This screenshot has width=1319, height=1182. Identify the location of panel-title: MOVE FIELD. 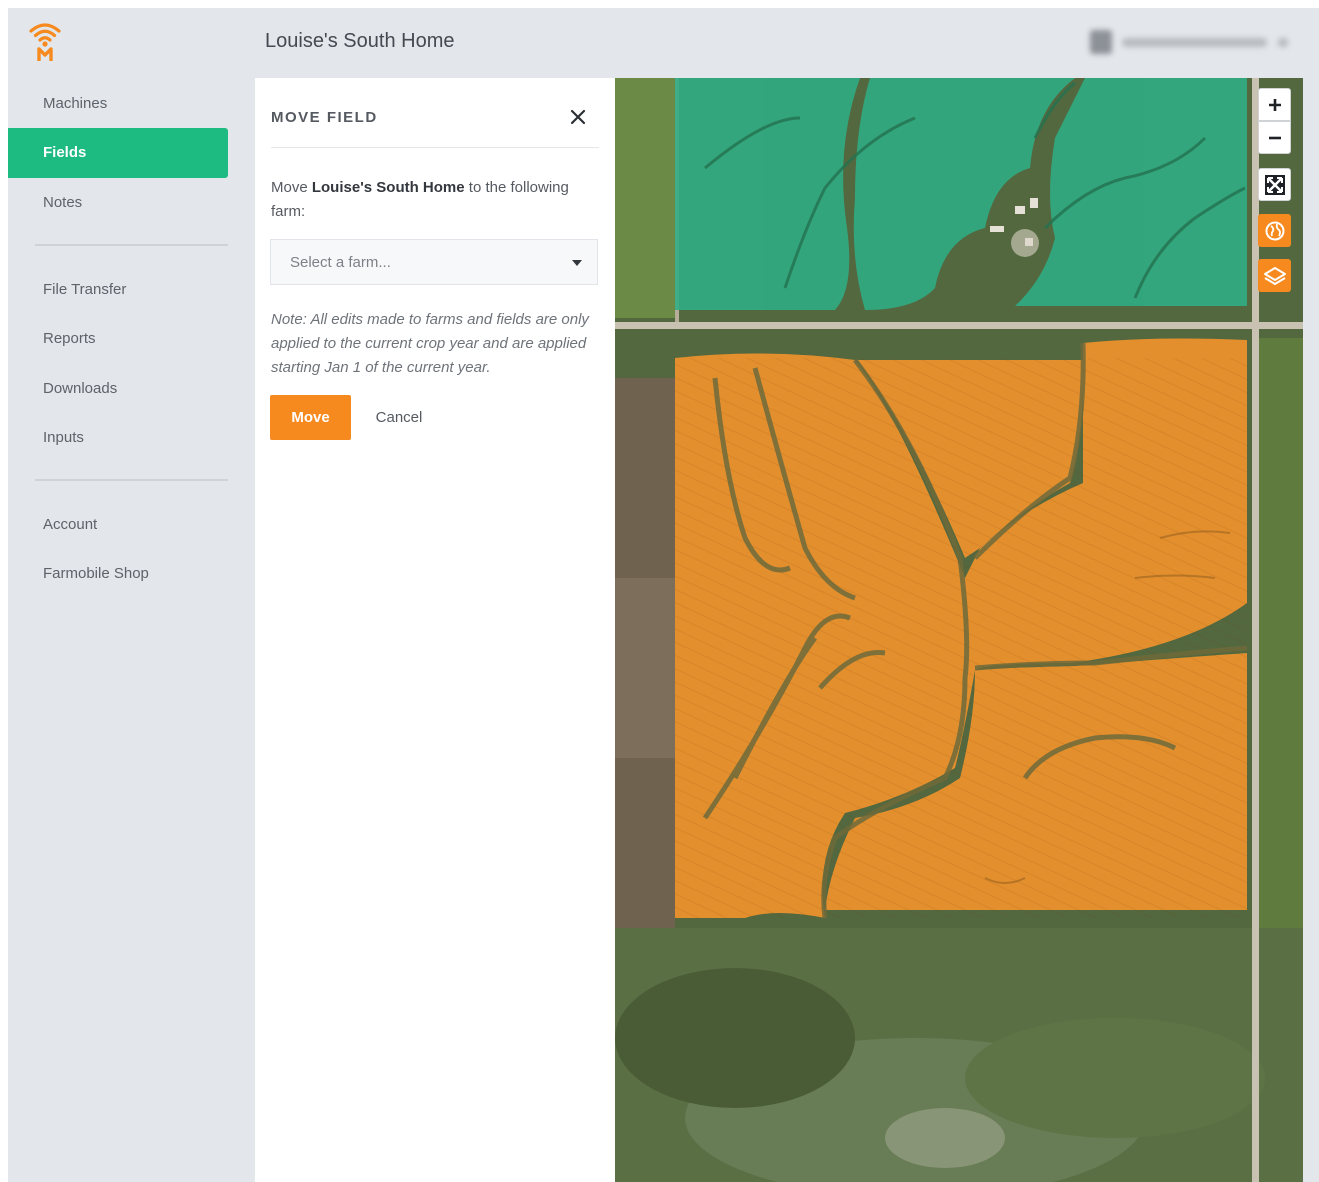
(324, 117).